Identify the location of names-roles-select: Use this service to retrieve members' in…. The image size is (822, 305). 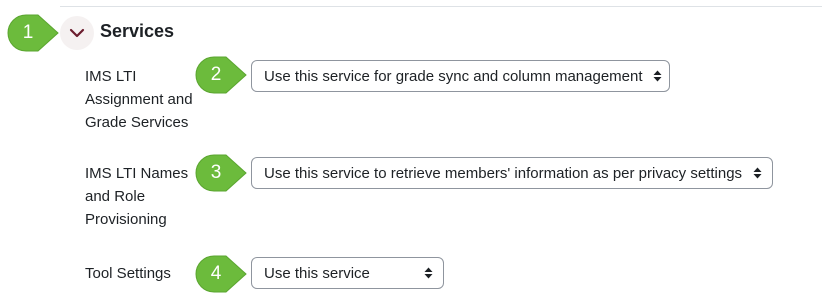
(512, 173).